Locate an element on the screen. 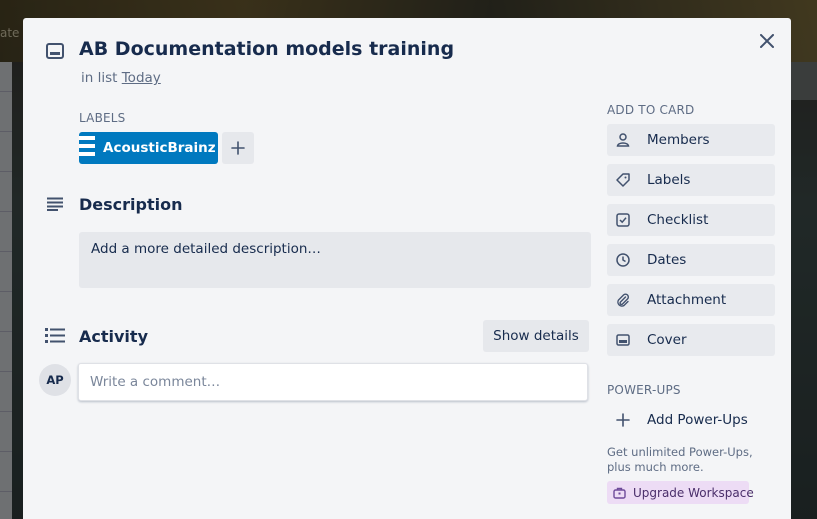  power-ups-heading: POWER-UPS is located at coordinates (644, 390).